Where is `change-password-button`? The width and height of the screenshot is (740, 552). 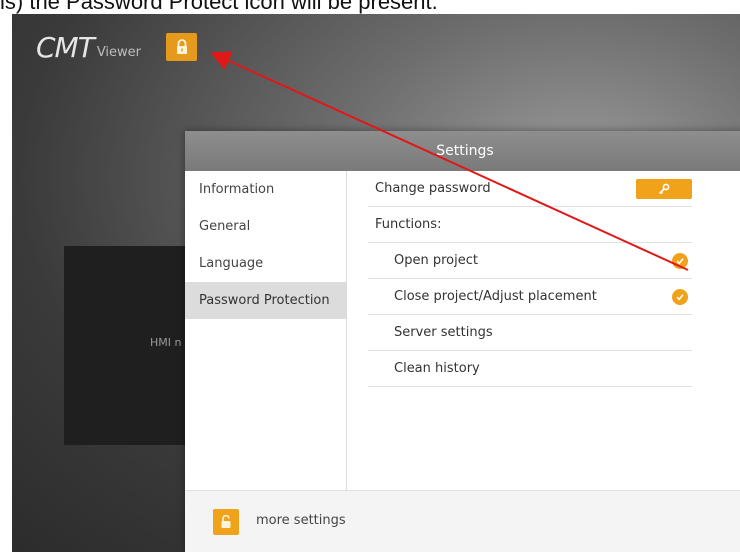
change-password-button is located at coordinates (664, 189).